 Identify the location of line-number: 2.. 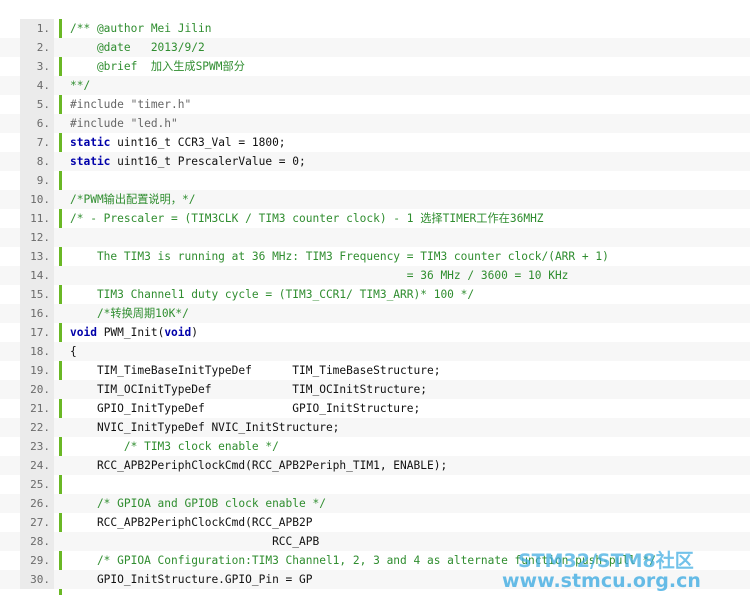
(37, 47).